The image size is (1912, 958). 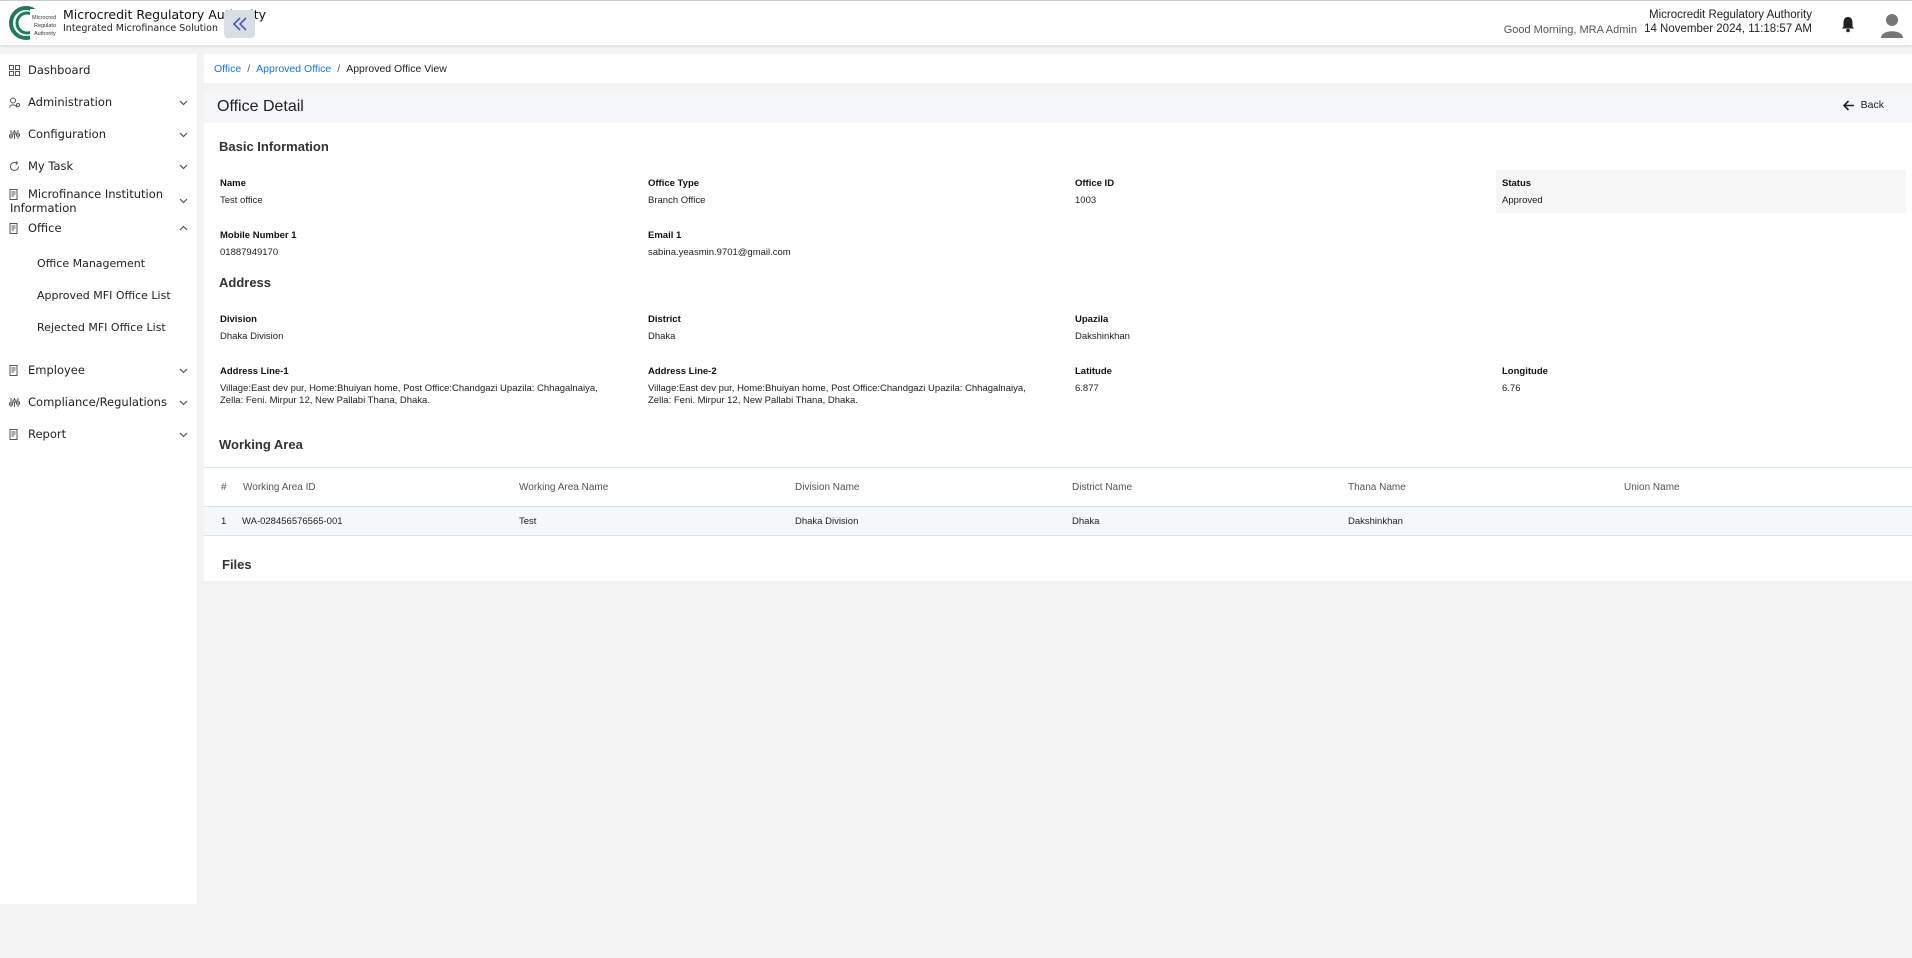 I want to click on back-button-label: Back, so click(x=1872, y=105).